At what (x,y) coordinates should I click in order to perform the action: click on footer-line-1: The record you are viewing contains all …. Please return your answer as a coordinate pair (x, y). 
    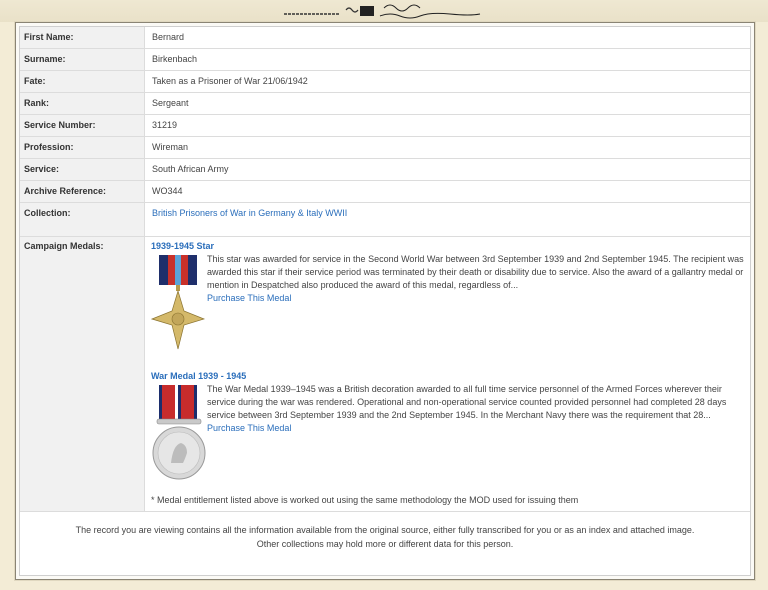
    Looking at the image, I should click on (385, 530).